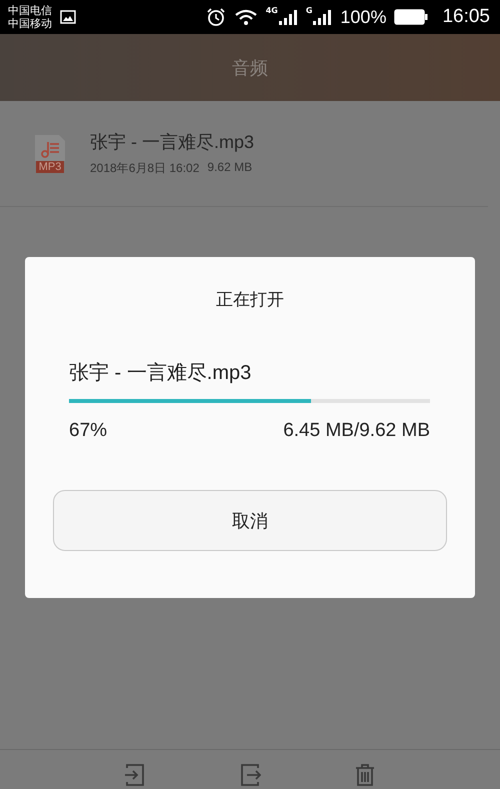  Describe the element at coordinates (363, 17) in the screenshot. I see `battery-percent: 100%` at that location.